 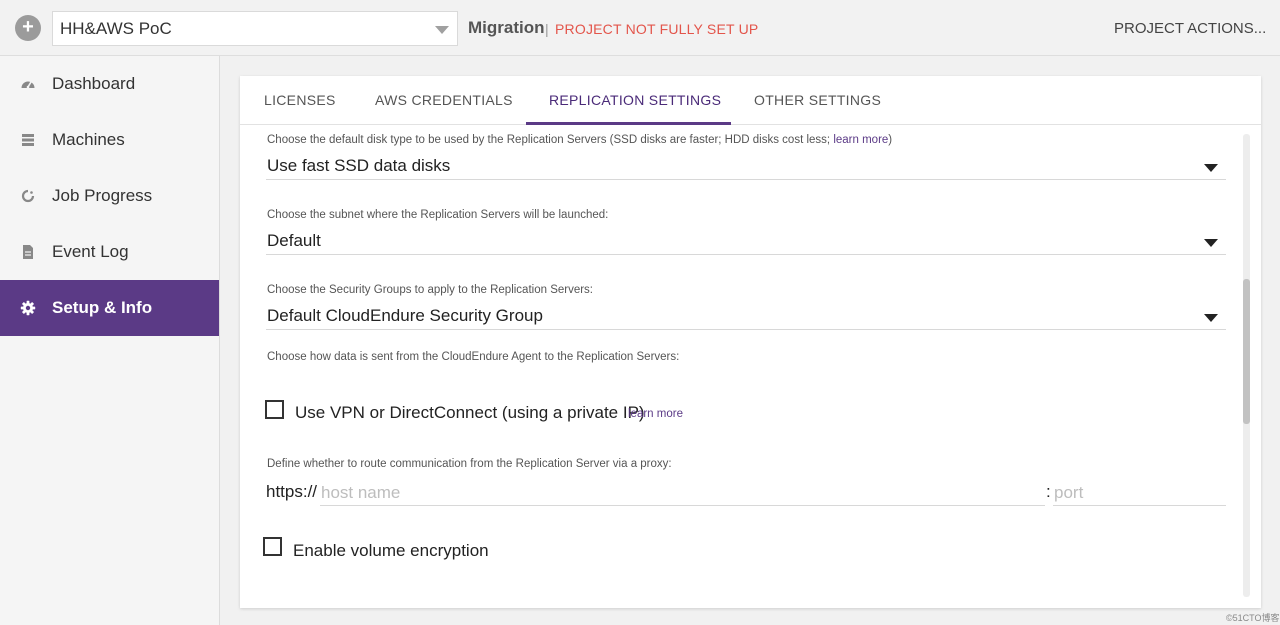 I want to click on disk-type-caret-icon, so click(x=1211, y=168).